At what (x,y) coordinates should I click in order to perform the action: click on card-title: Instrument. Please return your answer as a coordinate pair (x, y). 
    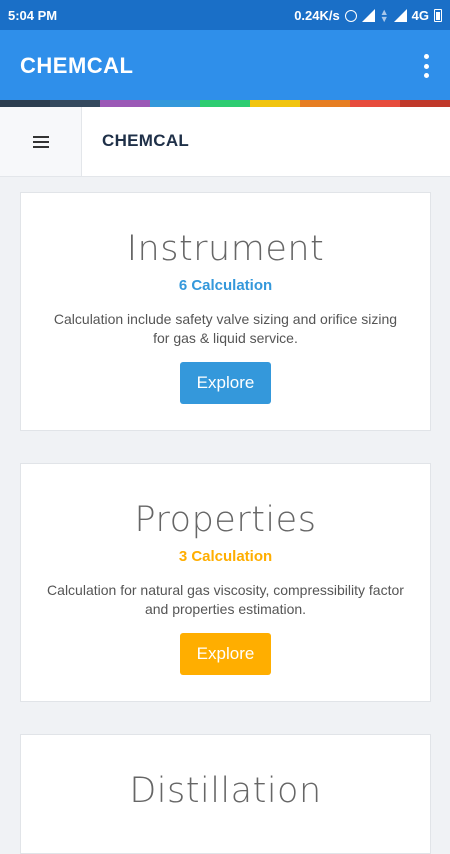
    Looking at the image, I should click on (225, 249).